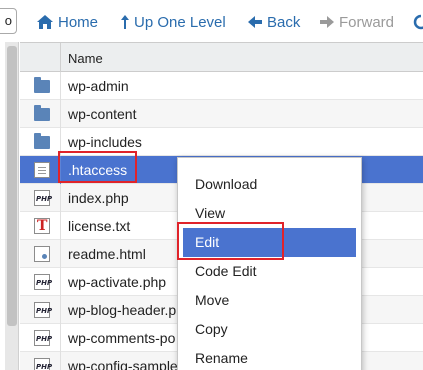 The height and width of the screenshot is (370, 423). What do you see at coordinates (255, 22) in the screenshot?
I see `back-arrow-icon` at bounding box center [255, 22].